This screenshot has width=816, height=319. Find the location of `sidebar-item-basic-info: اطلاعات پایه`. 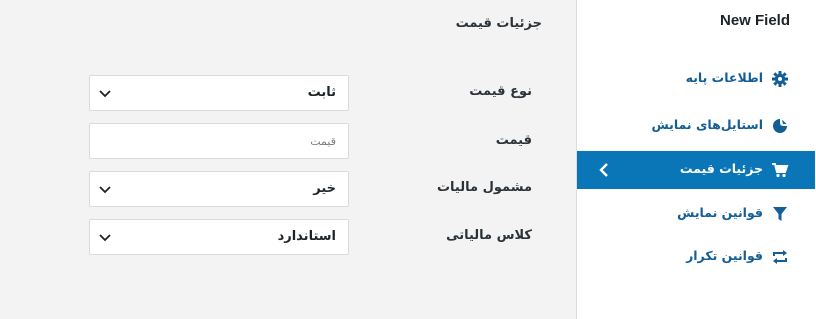

sidebar-item-basic-info: اطلاعات پایه is located at coordinates (696, 79).